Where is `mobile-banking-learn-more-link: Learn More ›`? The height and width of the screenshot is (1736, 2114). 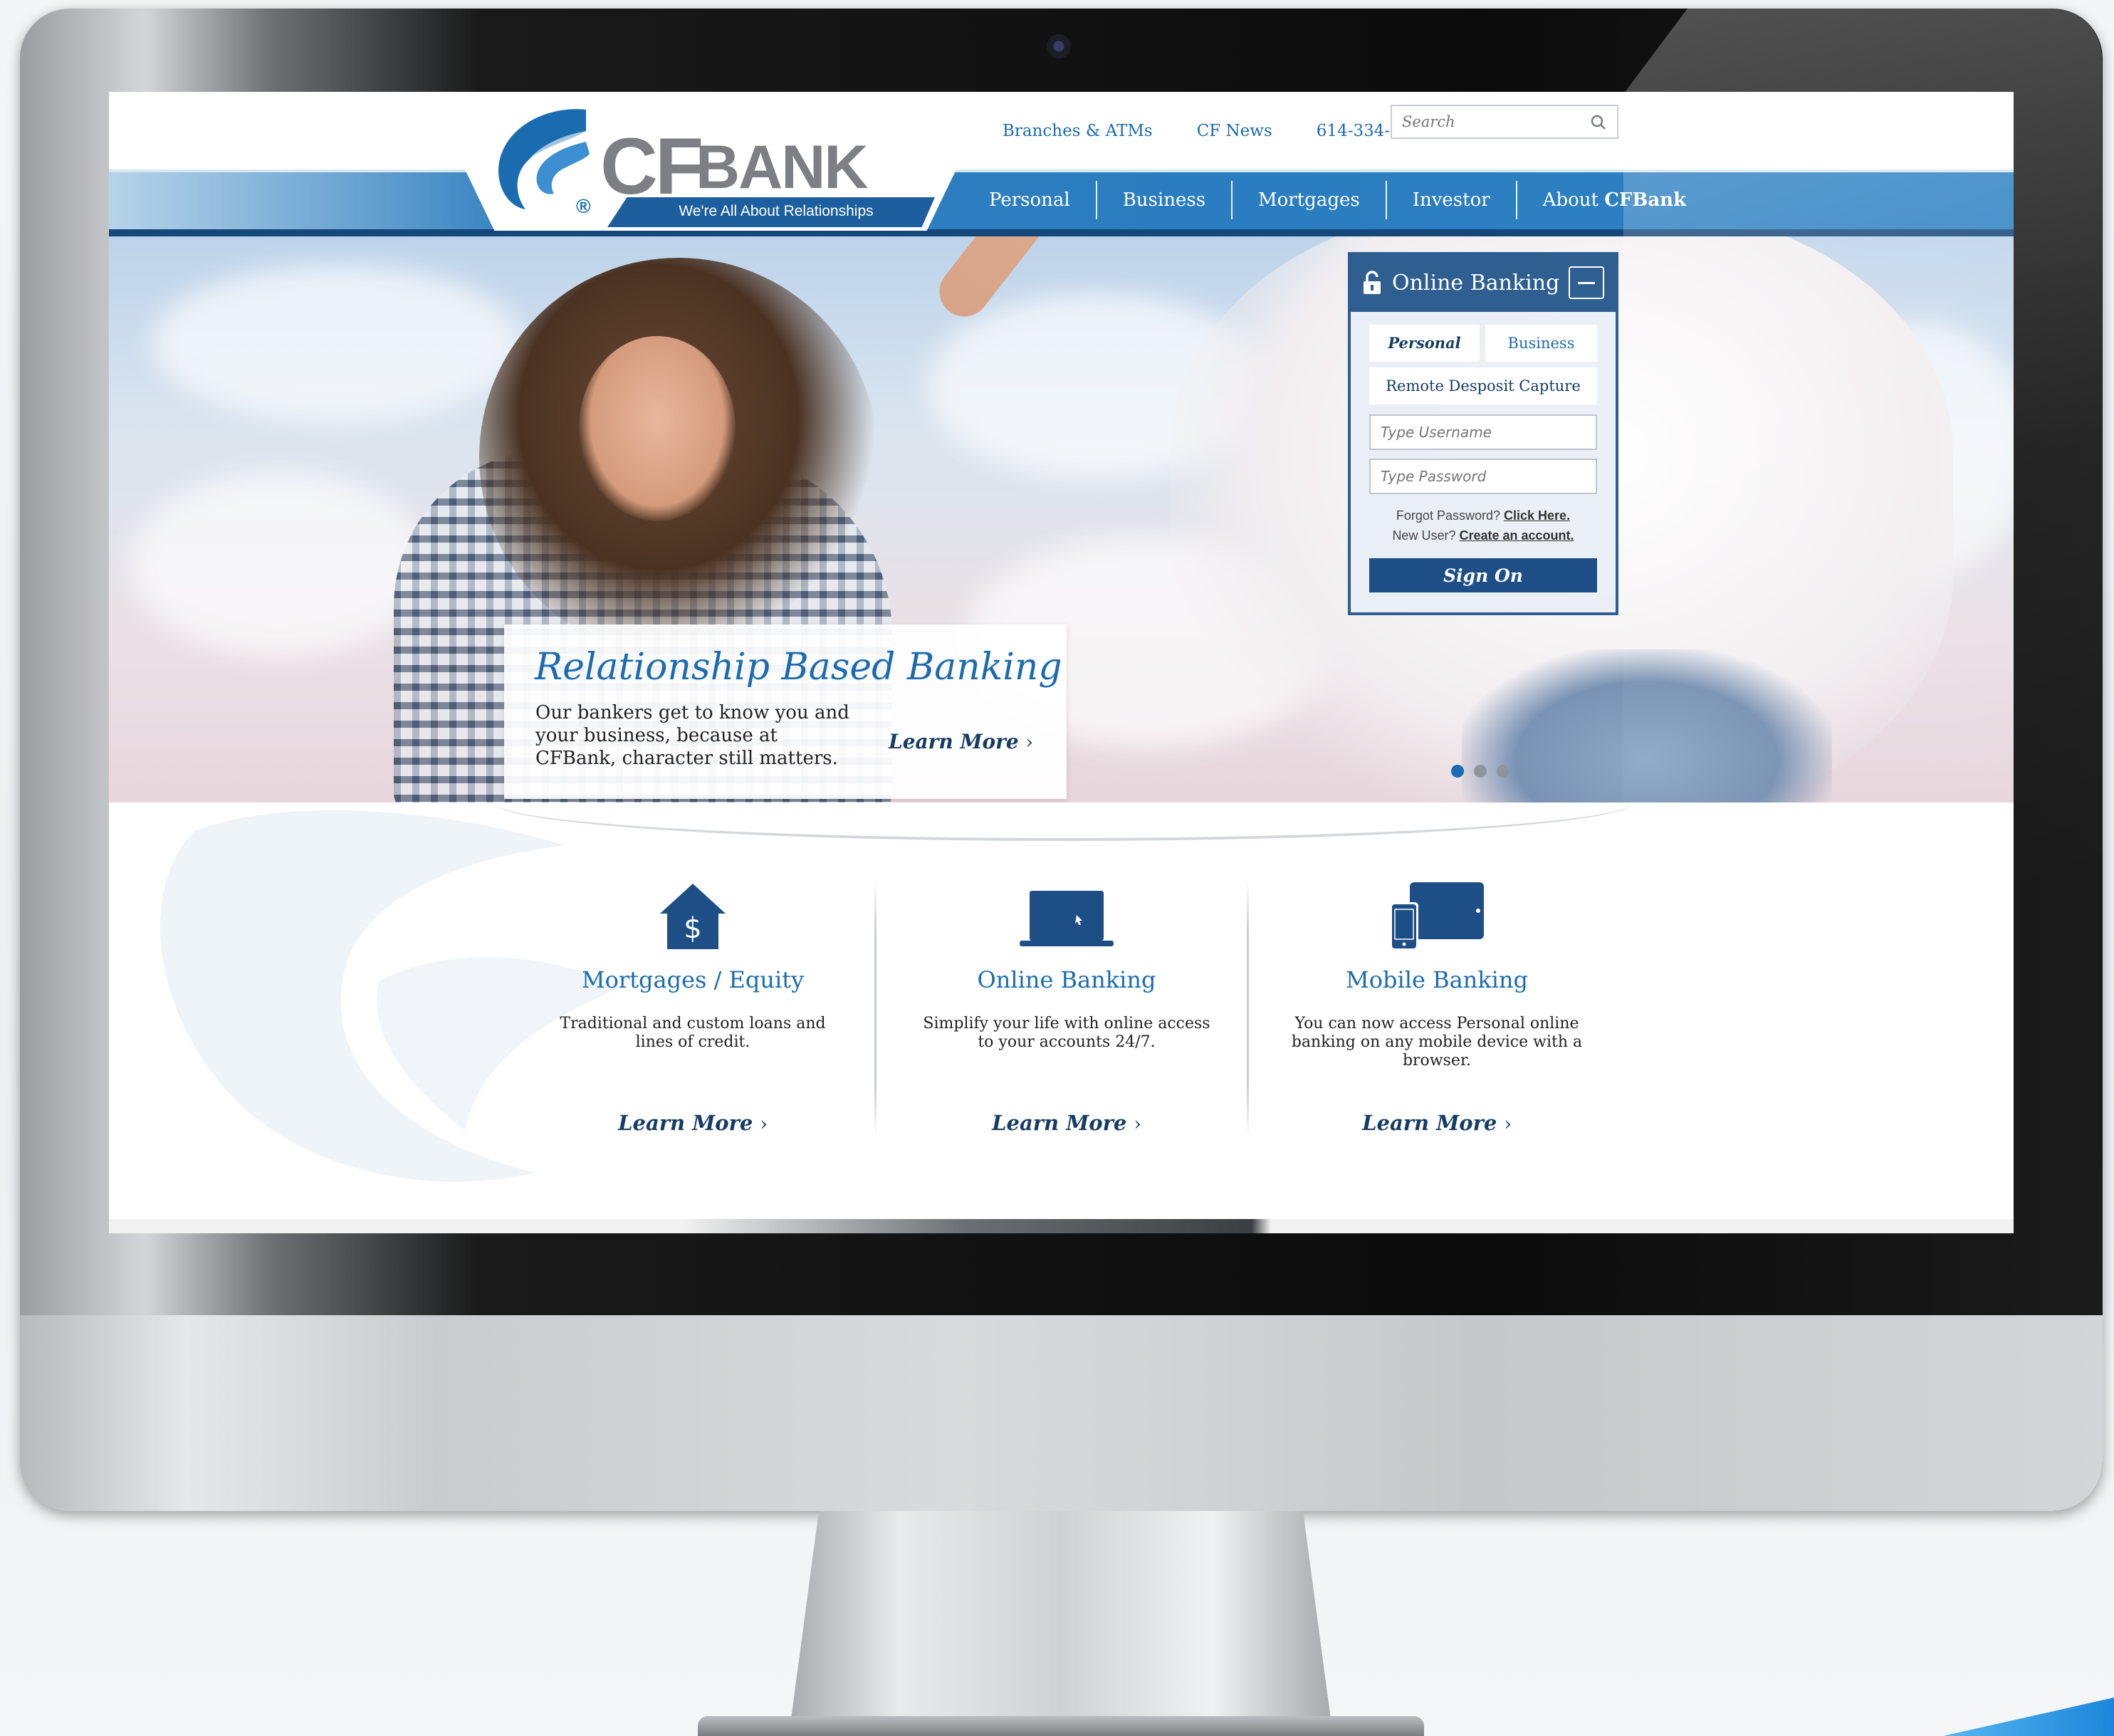
mobile-banking-learn-more-link: Learn More › is located at coordinates (1437, 1123).